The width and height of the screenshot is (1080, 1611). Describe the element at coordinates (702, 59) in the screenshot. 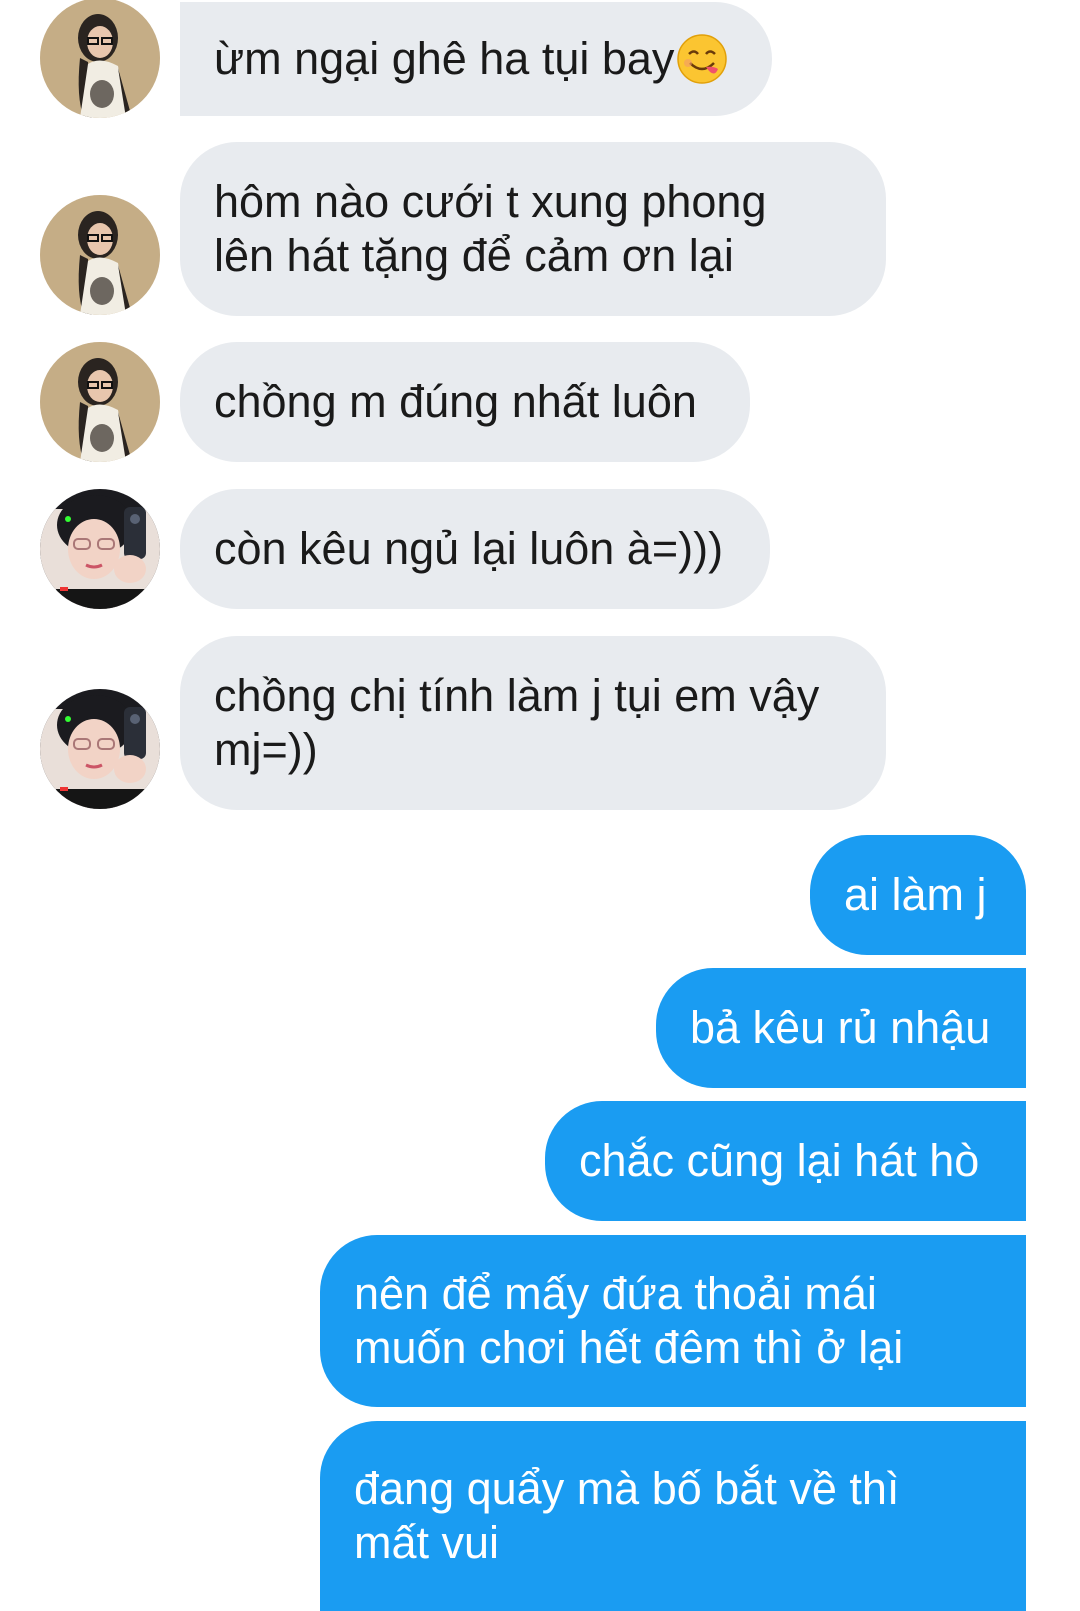

I see `face-savoring-food-emoji-icon` at that location.